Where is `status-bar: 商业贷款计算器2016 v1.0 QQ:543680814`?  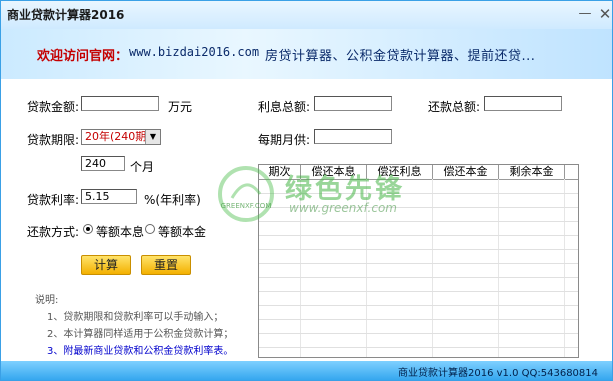 status-bar: 商业贷款计算器2016 v1.0 QQ:543680814 is located at coordinates (306, 370).